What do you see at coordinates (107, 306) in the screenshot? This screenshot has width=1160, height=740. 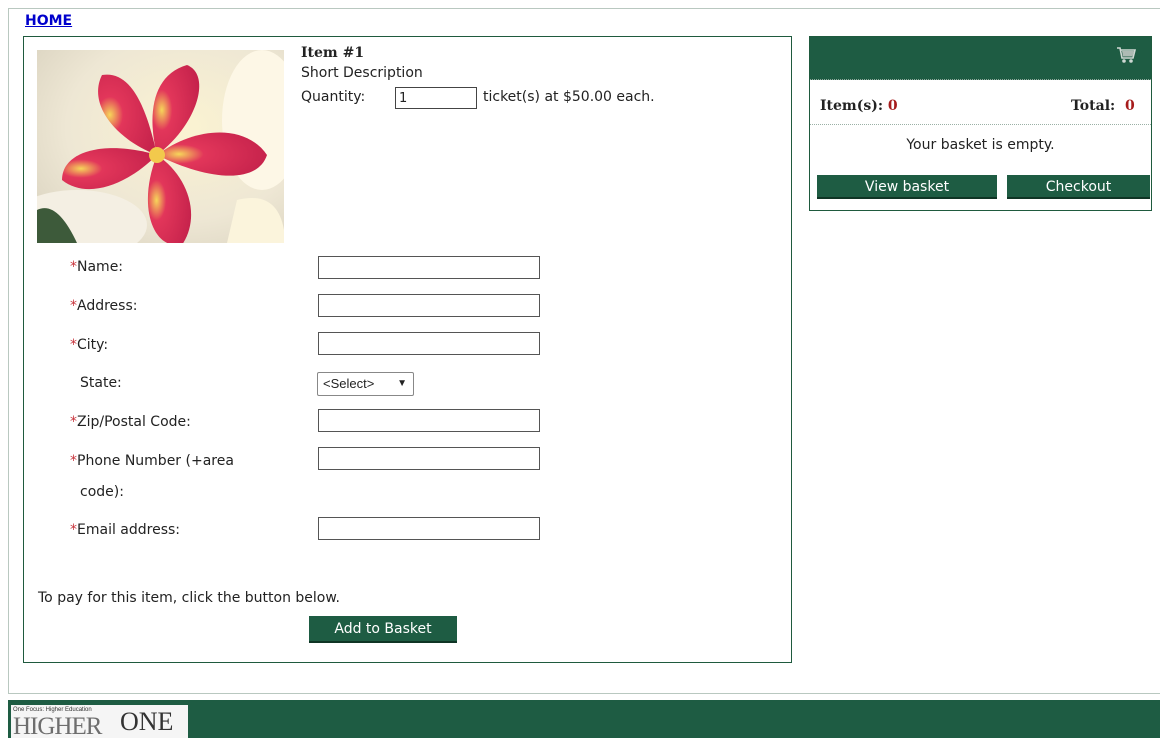 I see `address-label-text: Address:` at bounding box center [107, 306].